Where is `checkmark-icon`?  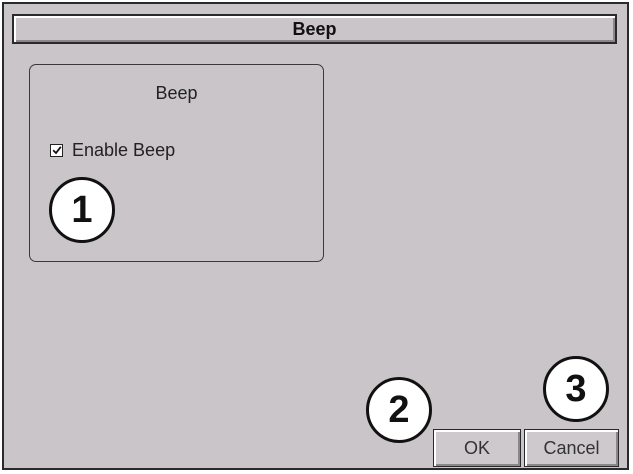 checkmark-icon is located at coordinates (57, 150).